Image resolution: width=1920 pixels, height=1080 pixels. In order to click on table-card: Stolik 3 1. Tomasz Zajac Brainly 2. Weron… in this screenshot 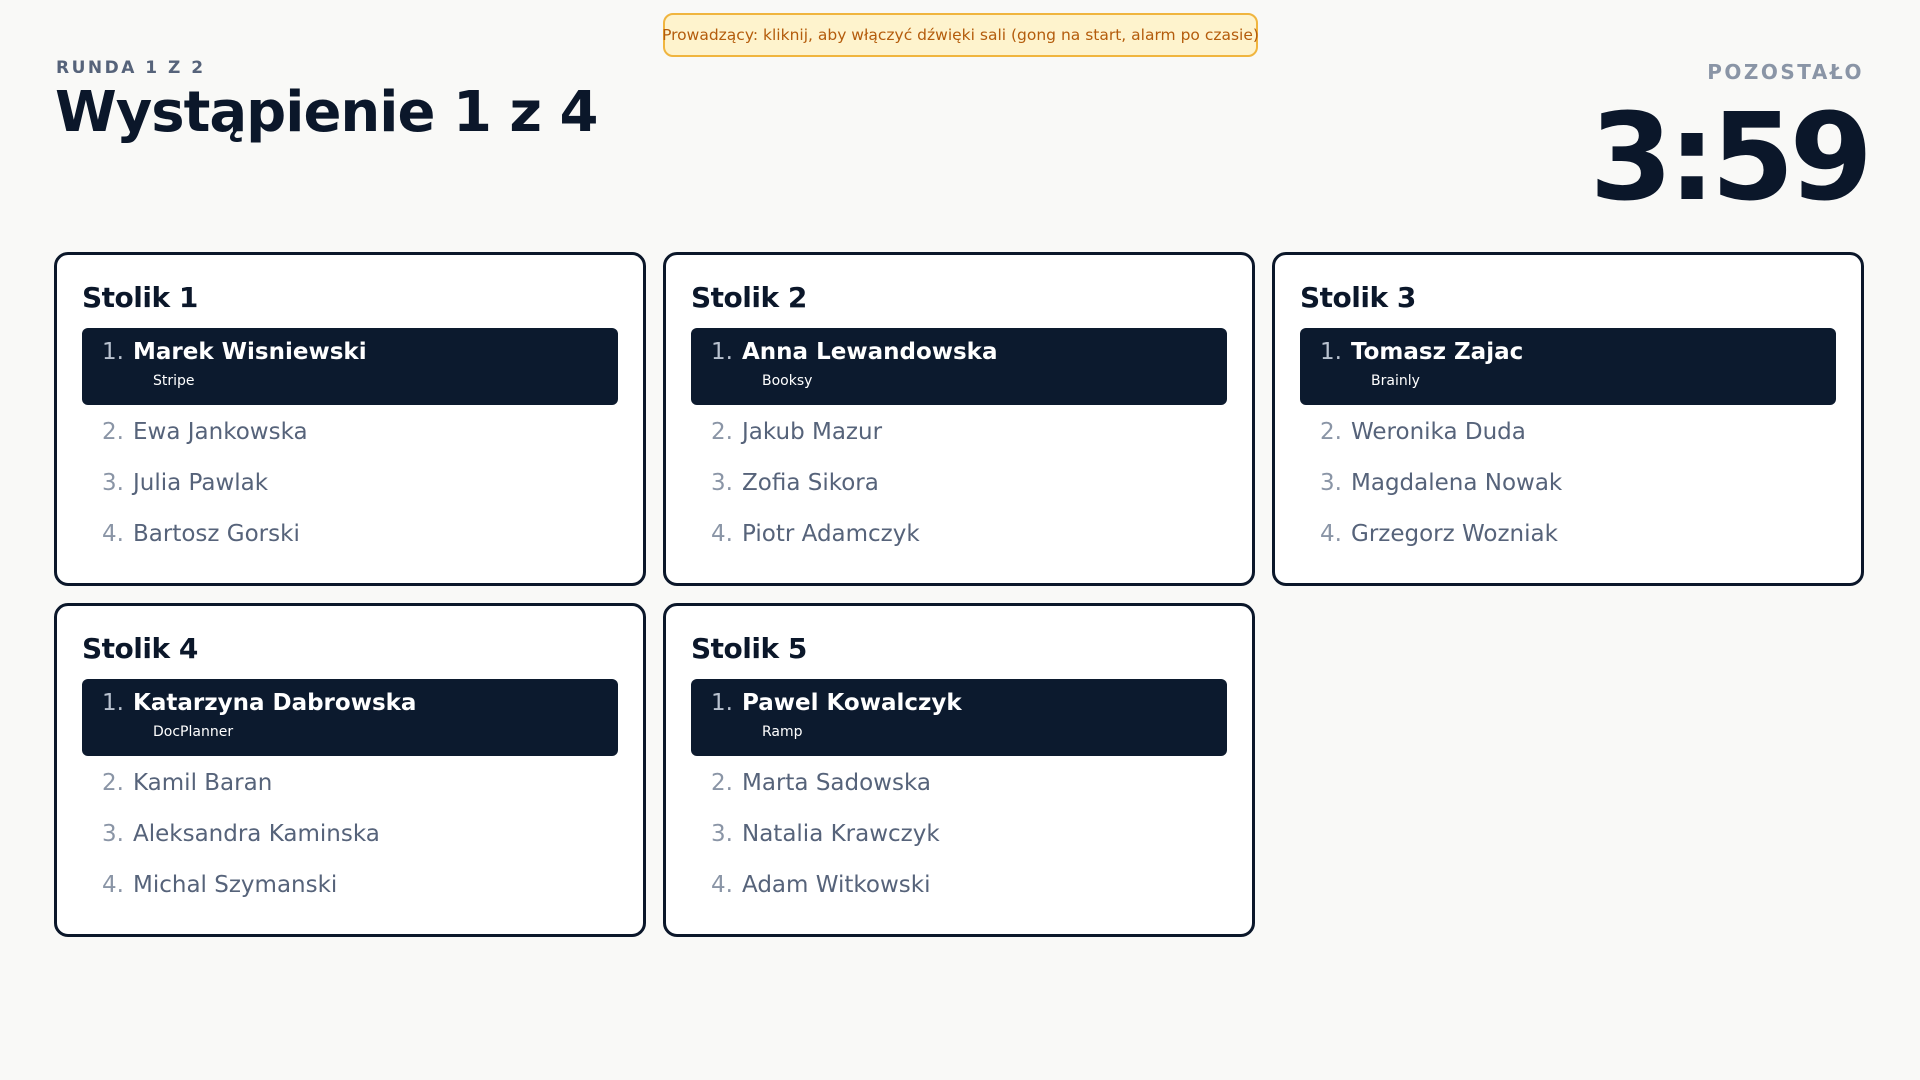, I will do `click(1568, 419)`.